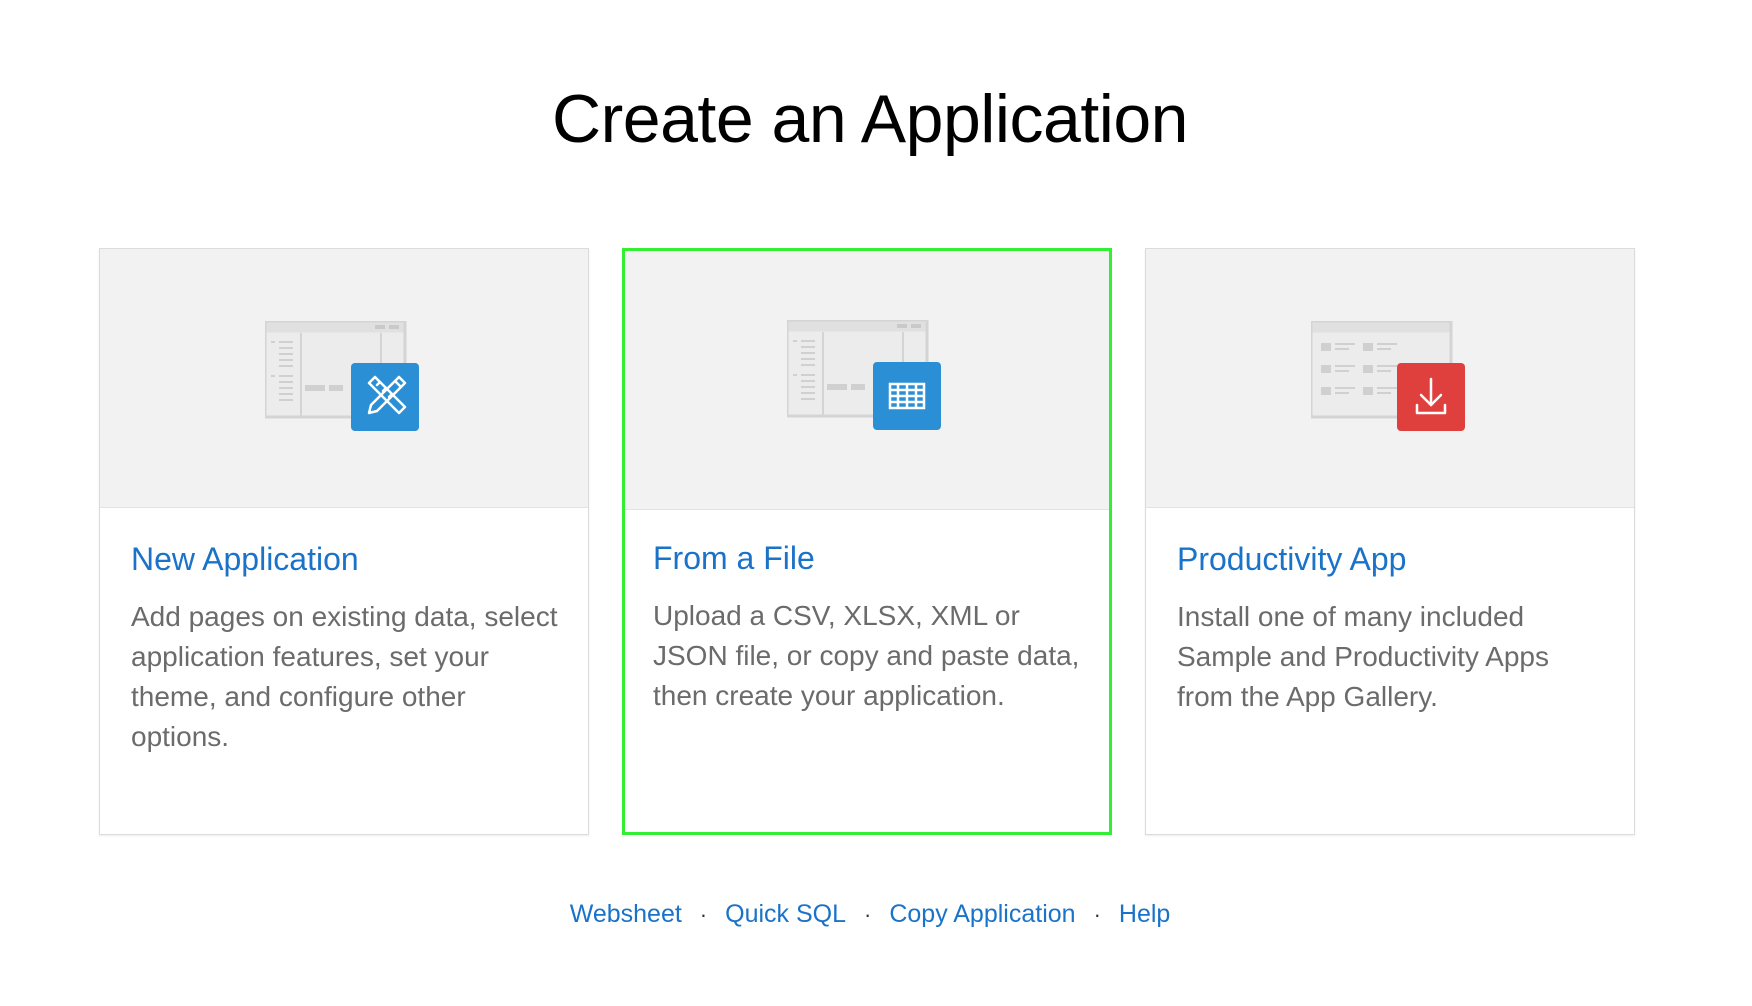  Describe the element at coordinates (1393, 559) in the screenshot. I see `card-title: Productivity App` at that location.